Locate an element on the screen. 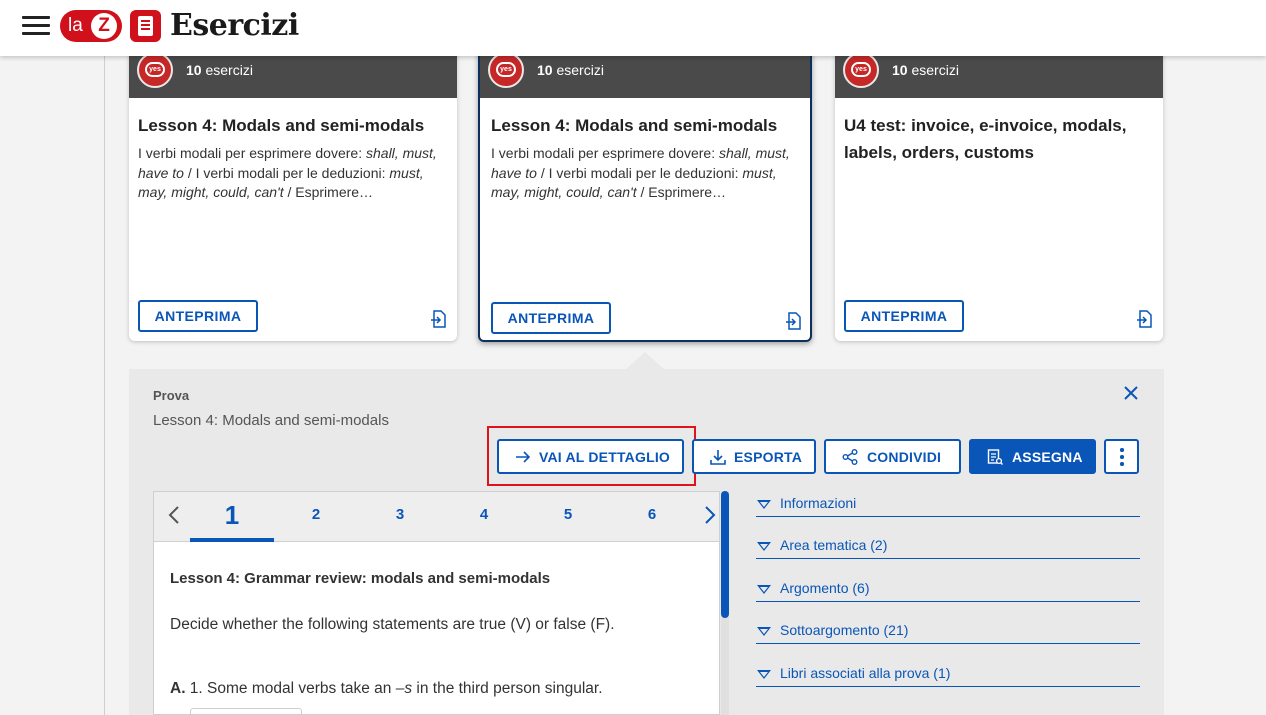 Image resolution: width=1266 pixels, height=715 pixels. export-button: ESPORTA is located at coordinates (754, 456).